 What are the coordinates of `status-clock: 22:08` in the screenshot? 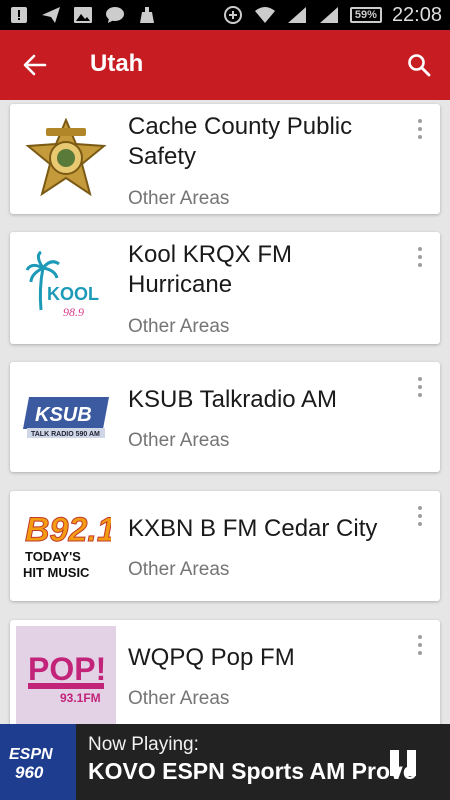 It's located at (416, 14).